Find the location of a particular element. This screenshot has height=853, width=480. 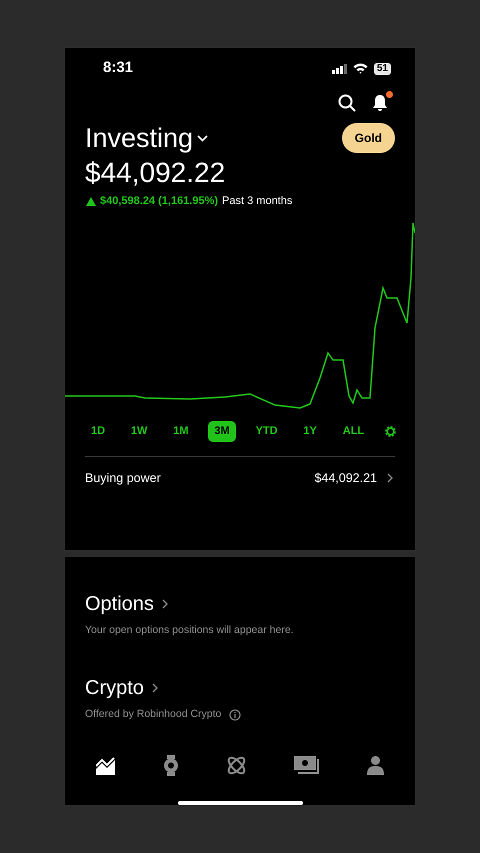

orbit-icon is located at coordinates (237, 765).